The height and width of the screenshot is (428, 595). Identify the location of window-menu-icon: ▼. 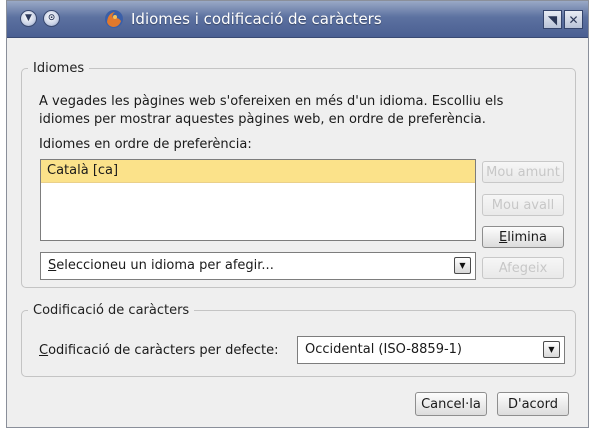
(28, 18).